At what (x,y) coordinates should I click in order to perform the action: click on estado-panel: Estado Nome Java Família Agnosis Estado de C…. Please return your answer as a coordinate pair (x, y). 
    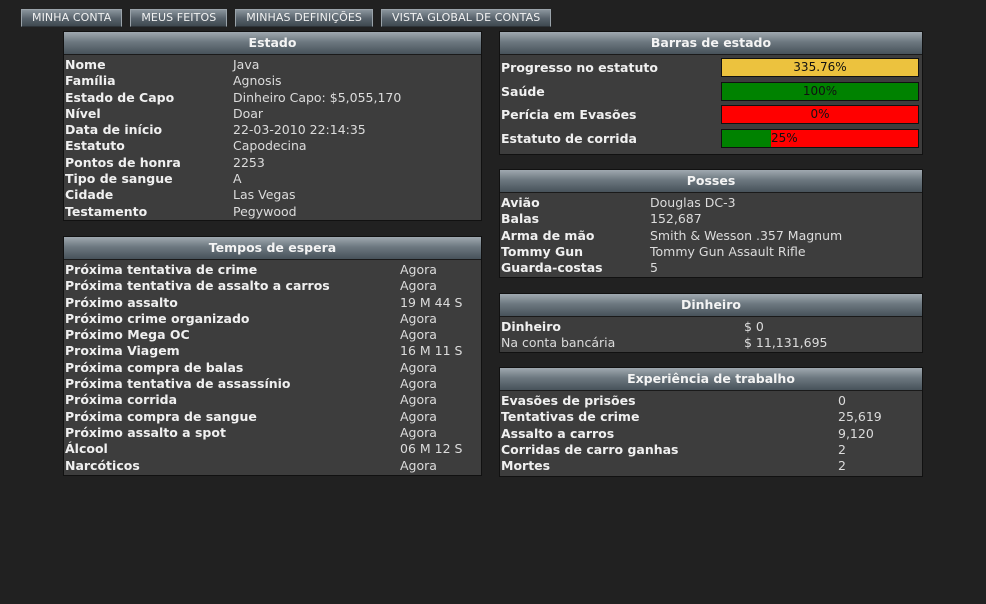
    Looking at the image, I should click on (272, 126).